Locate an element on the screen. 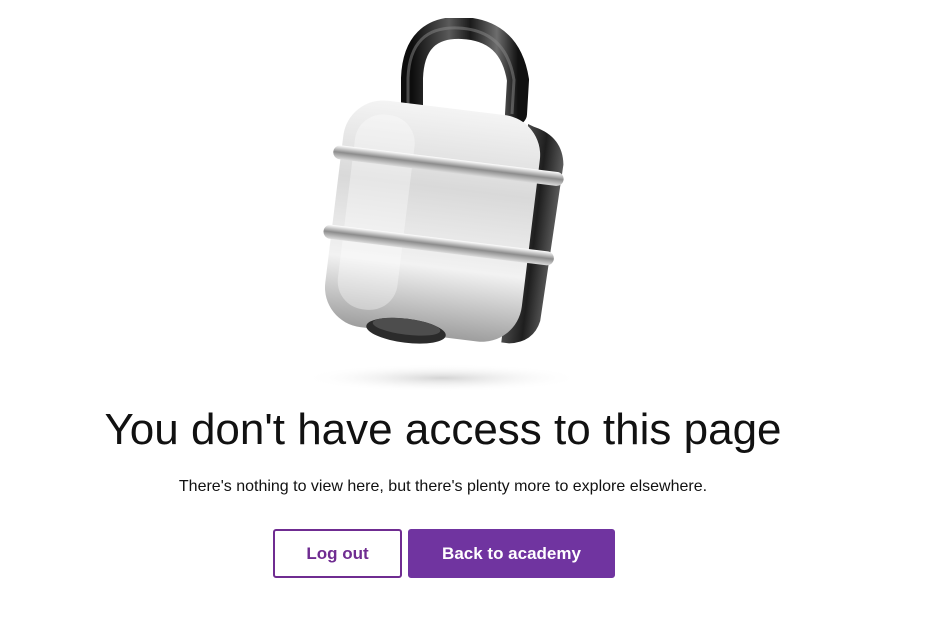 This screenshot has width=932, height=630. page-title: You don't have access to this page is located at coordinates (443, 429).